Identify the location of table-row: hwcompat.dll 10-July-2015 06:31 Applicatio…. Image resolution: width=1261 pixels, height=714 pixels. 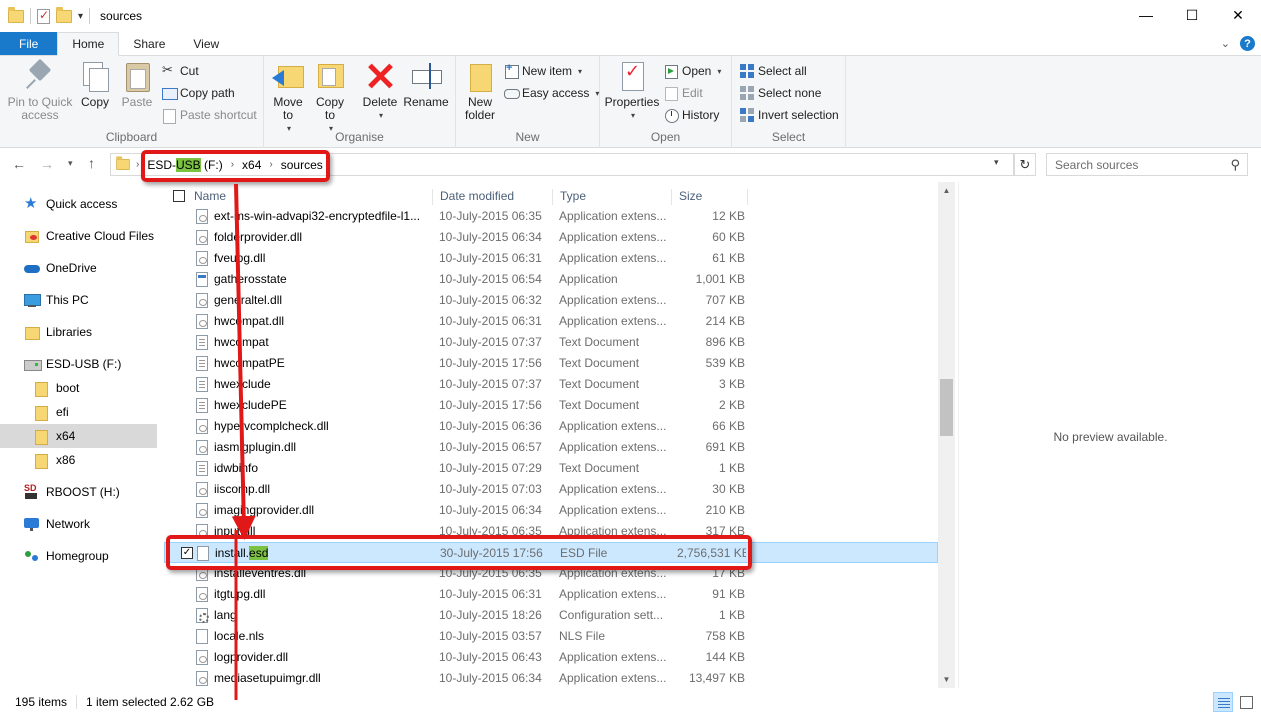
(551, 321).